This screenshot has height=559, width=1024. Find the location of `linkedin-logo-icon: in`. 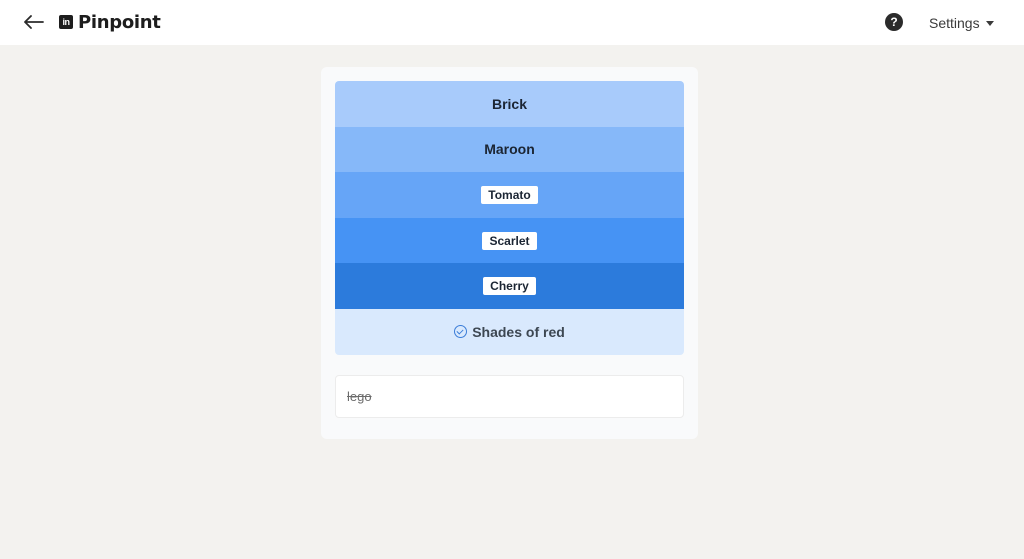

linkedin-logo-icon: in is located at coordinates (66, 22).